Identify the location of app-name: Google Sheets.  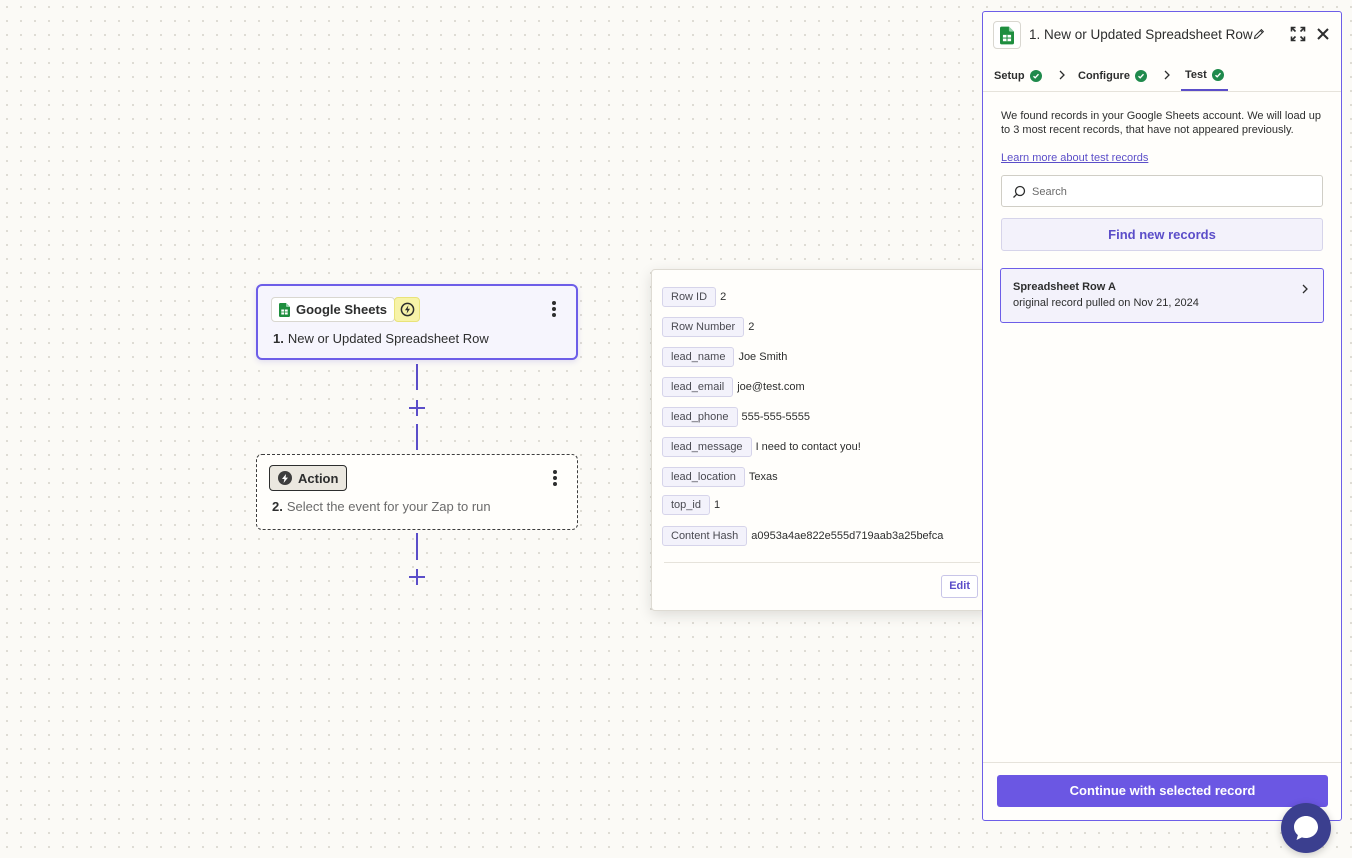
(342, 309).